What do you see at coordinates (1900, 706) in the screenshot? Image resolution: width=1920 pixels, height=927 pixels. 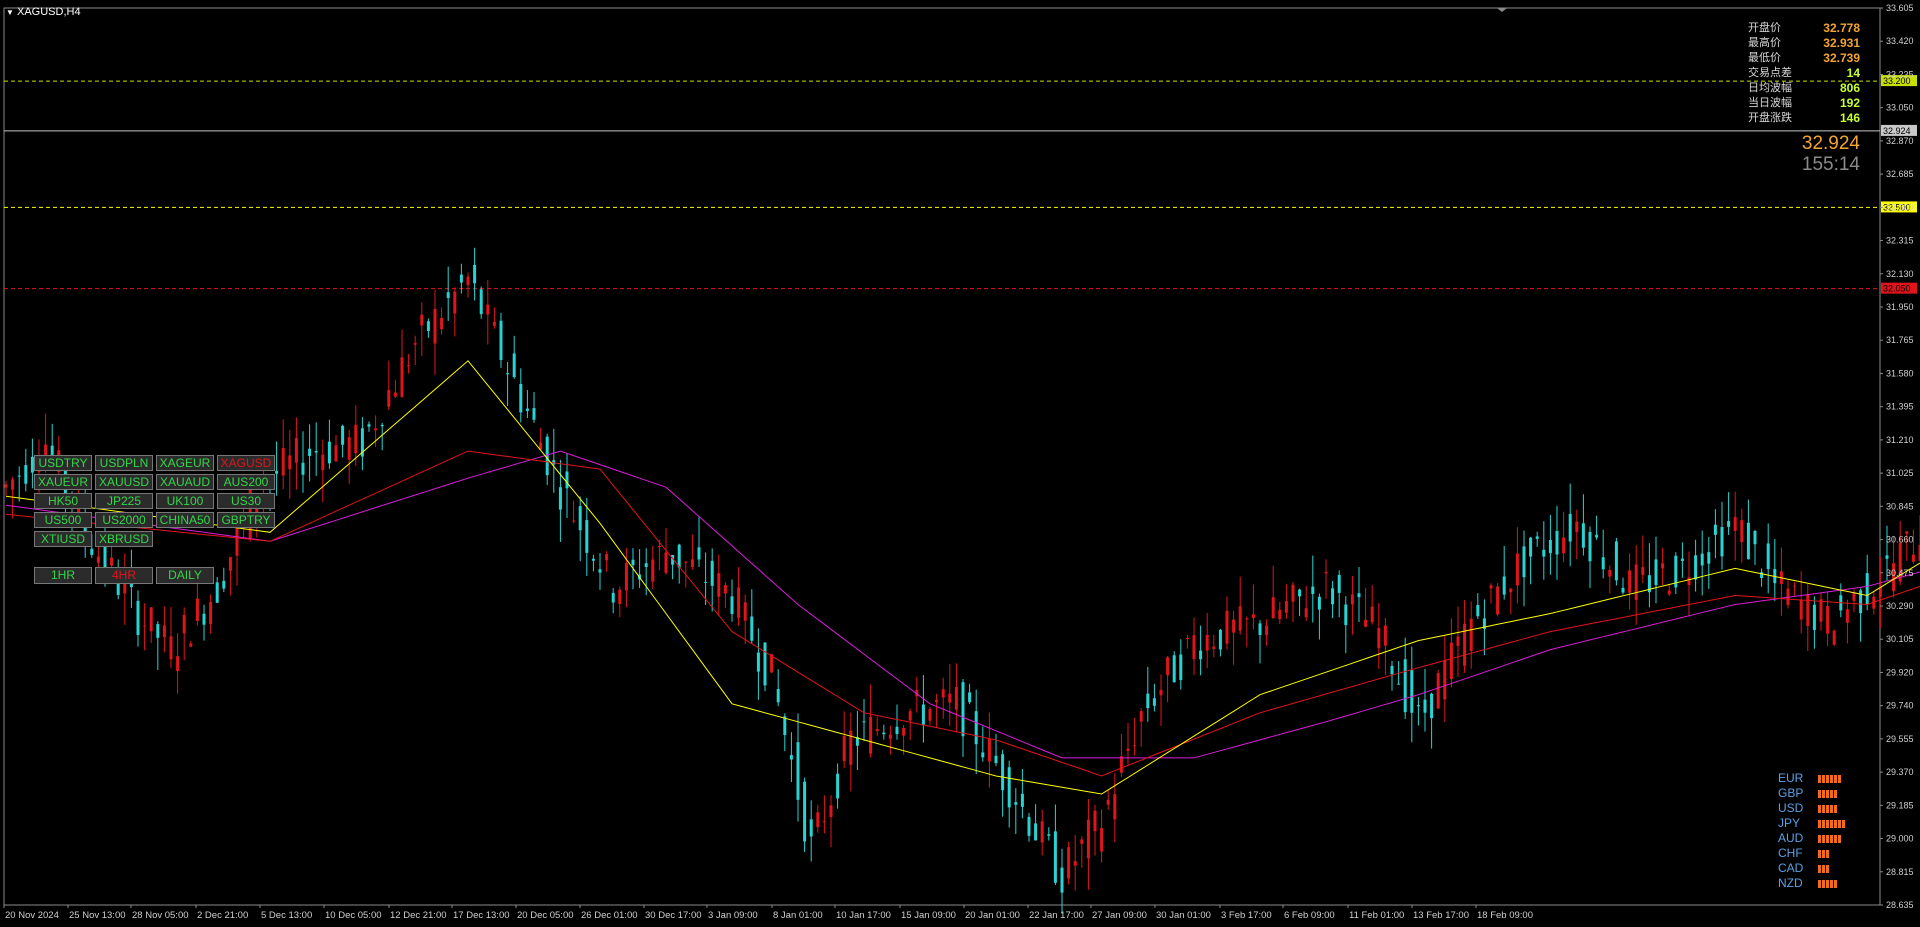 I see `y-tick-label: 29.740` at bounding box center [1900, 706].